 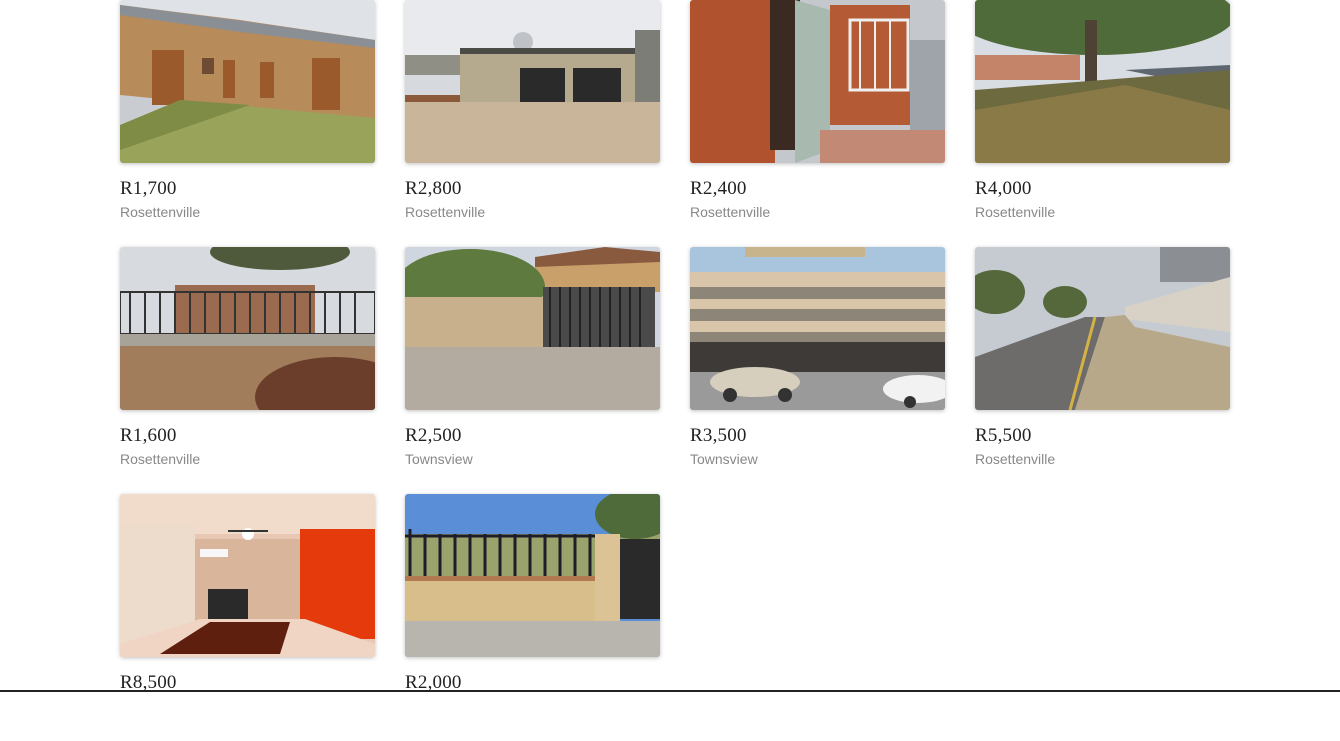 I want to click on listing-price: R4,000, so click(x=1003, y=188).